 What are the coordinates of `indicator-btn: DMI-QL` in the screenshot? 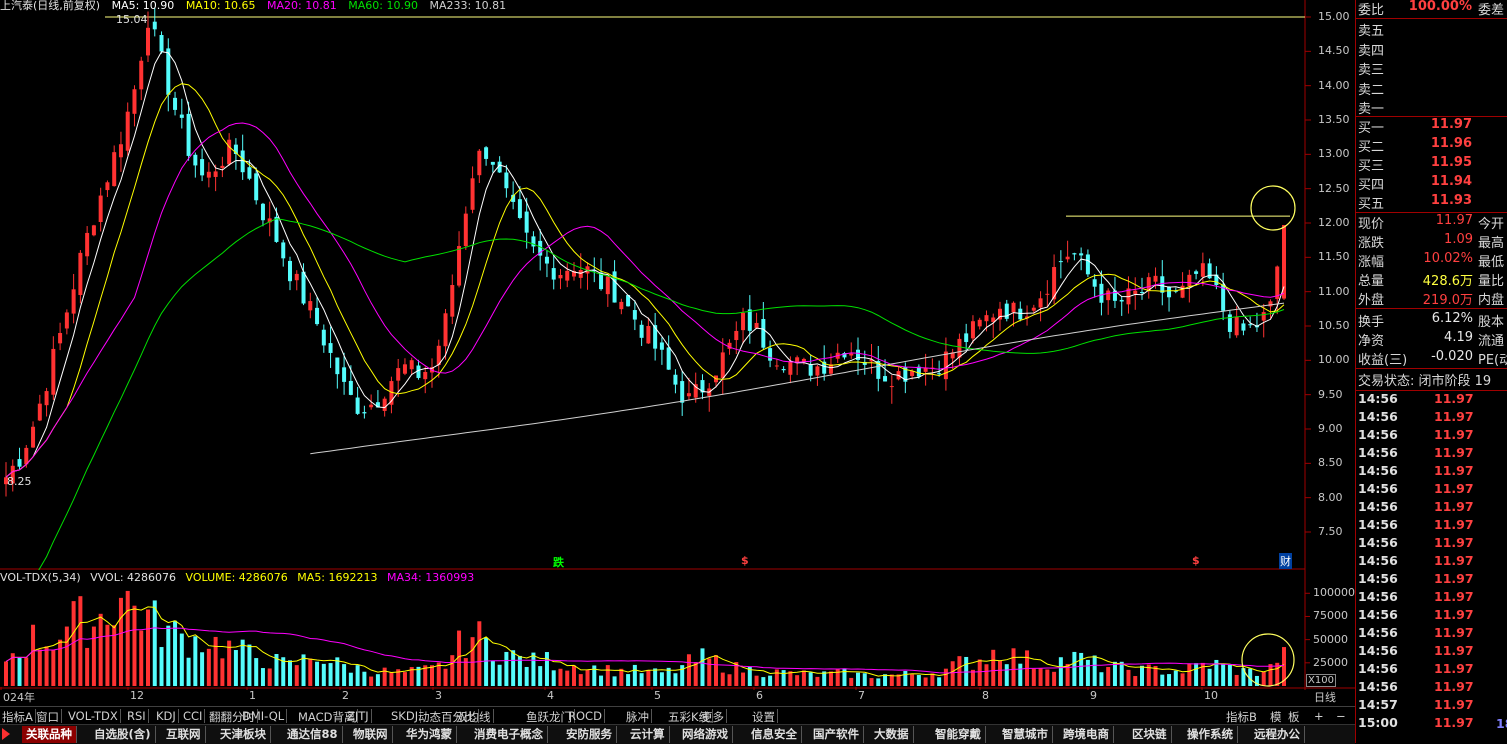 It's located at (264, 716).